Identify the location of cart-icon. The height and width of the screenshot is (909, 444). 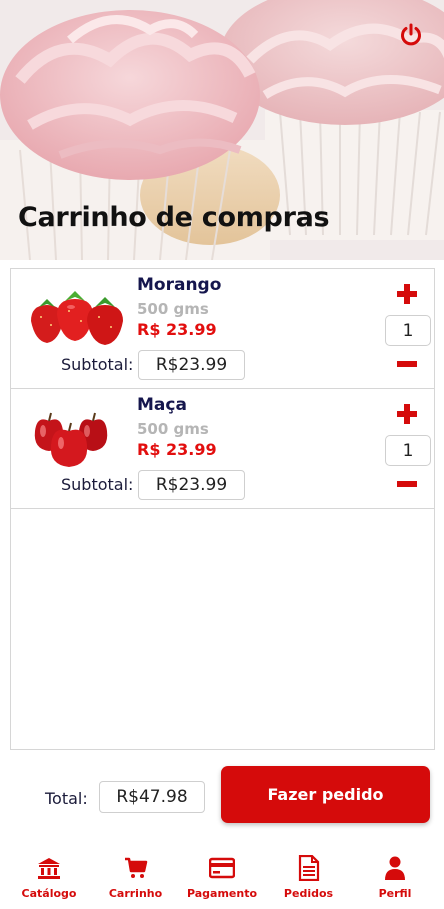
(136, 868).